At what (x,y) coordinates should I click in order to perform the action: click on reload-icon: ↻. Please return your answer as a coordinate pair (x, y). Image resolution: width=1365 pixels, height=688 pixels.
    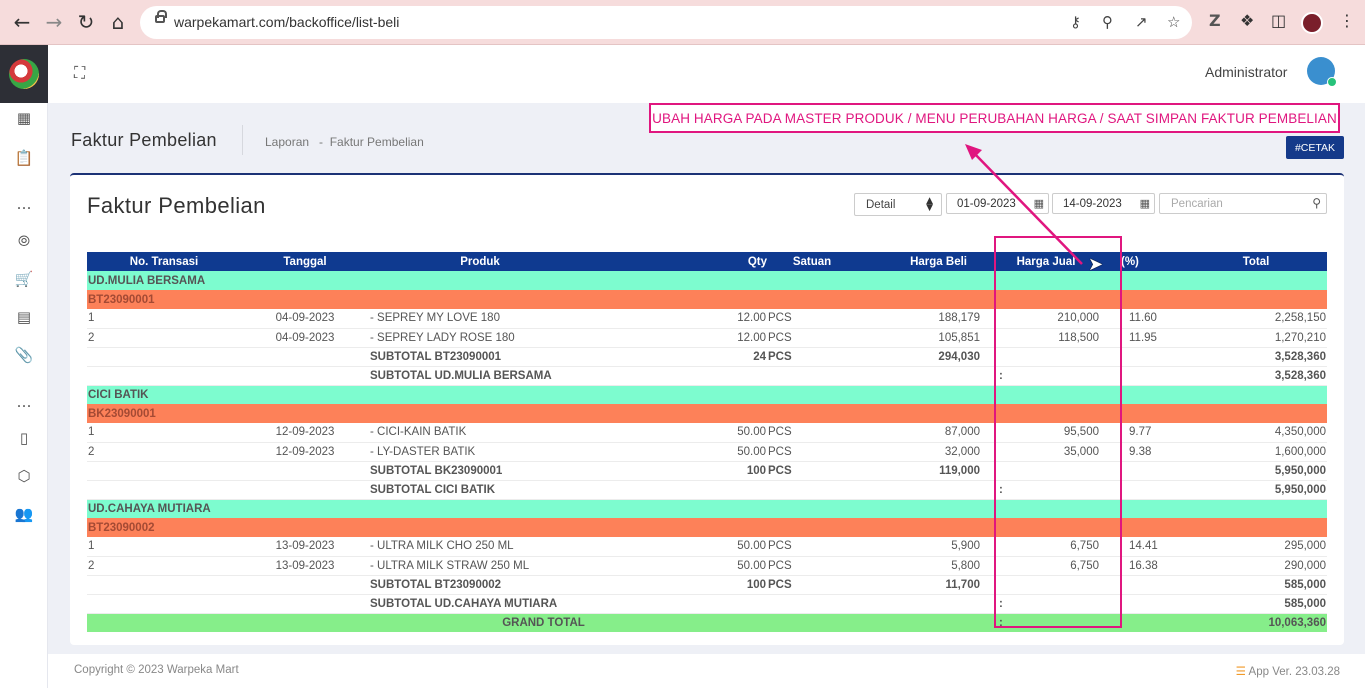
    Looking at the image, I should click on (86, 22).